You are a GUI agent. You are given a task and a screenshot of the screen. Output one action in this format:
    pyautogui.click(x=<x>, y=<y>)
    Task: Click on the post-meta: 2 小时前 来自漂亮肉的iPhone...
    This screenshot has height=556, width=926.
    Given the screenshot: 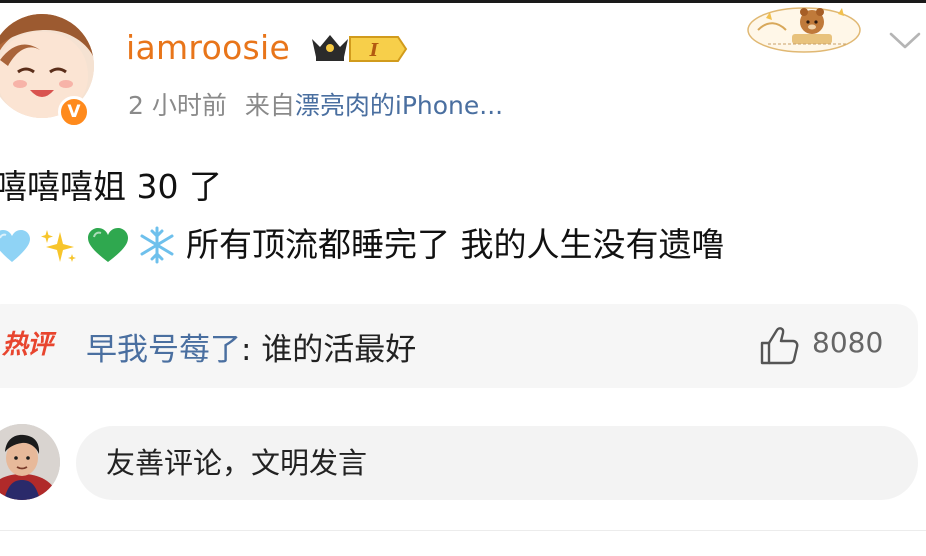 What is the action you would take?
    pyautogui.click(x=315, y=104)
    